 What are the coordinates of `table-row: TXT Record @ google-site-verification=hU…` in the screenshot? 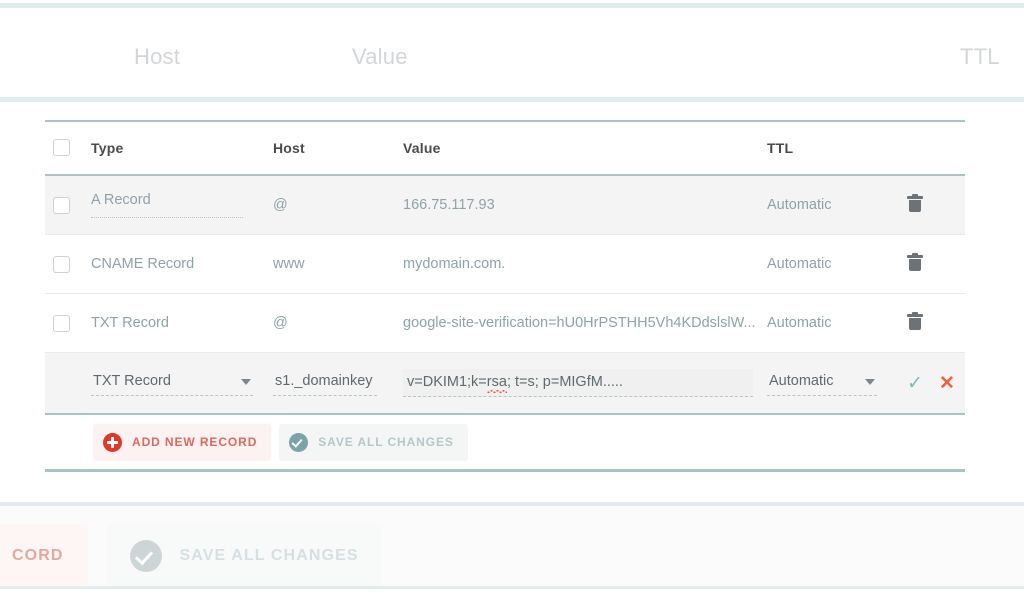 It's located at (505, 323).